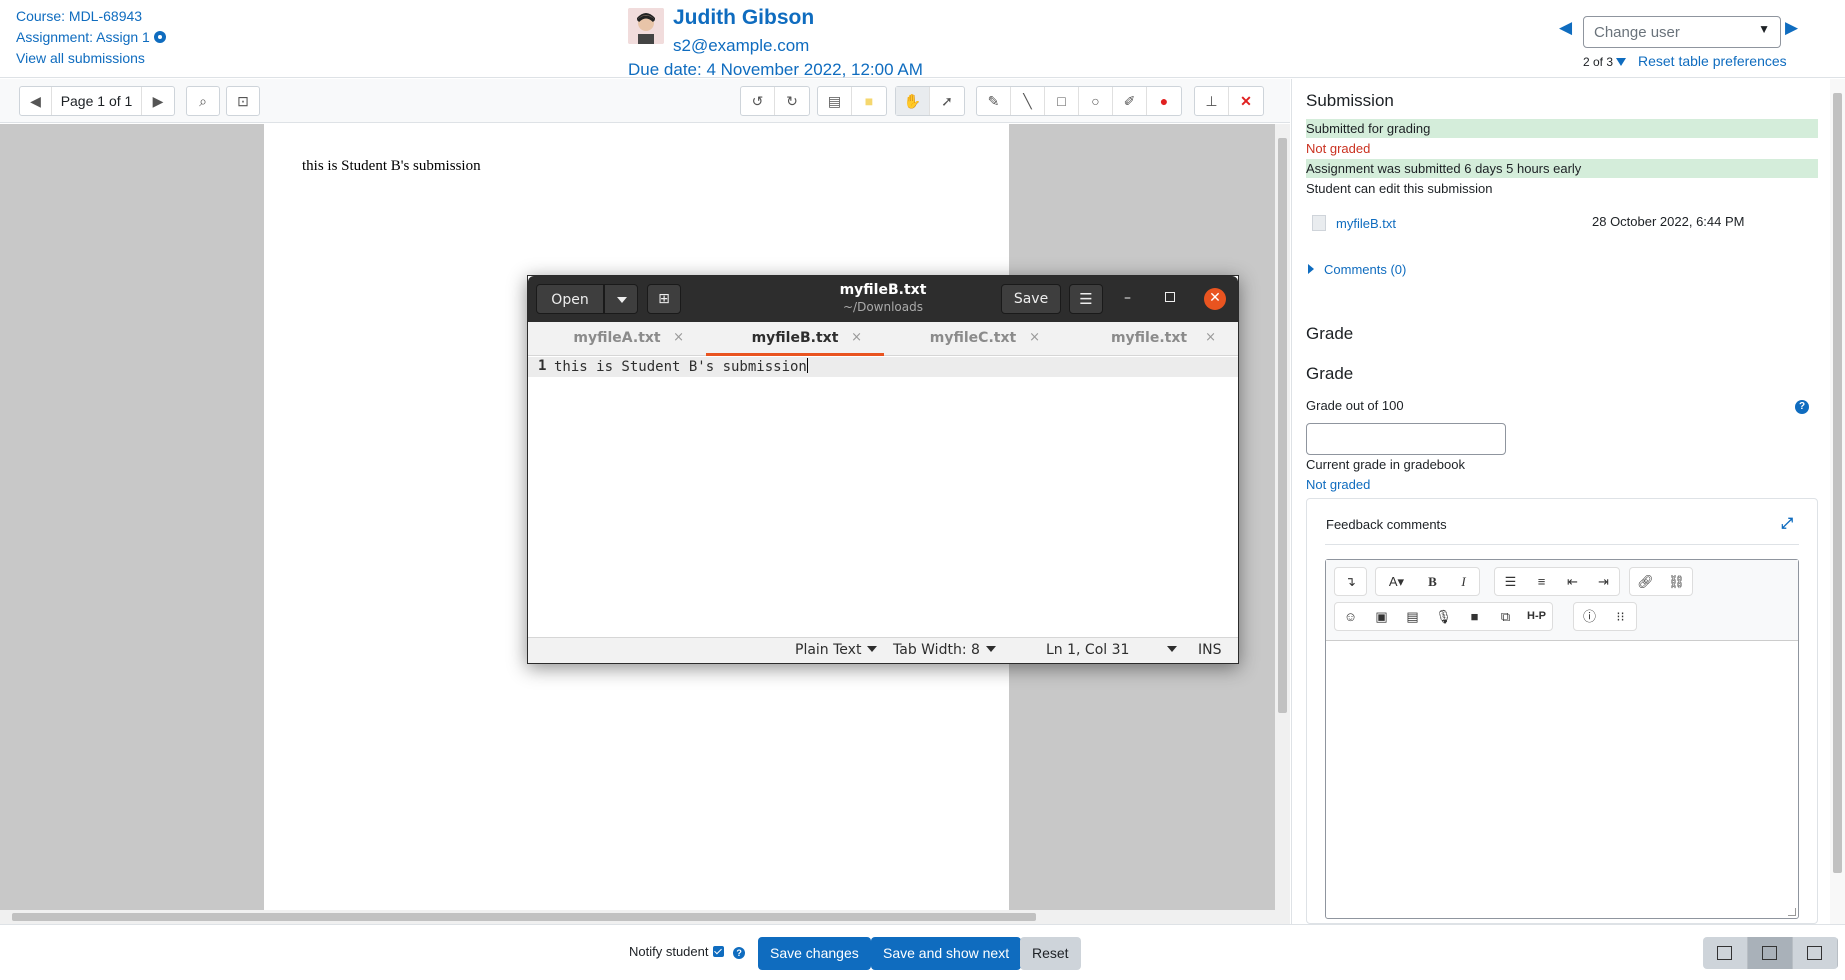  What do you see at coordinates (646, 26) in the screenshot?
I see `avatar` at bounding box center [646, 26].